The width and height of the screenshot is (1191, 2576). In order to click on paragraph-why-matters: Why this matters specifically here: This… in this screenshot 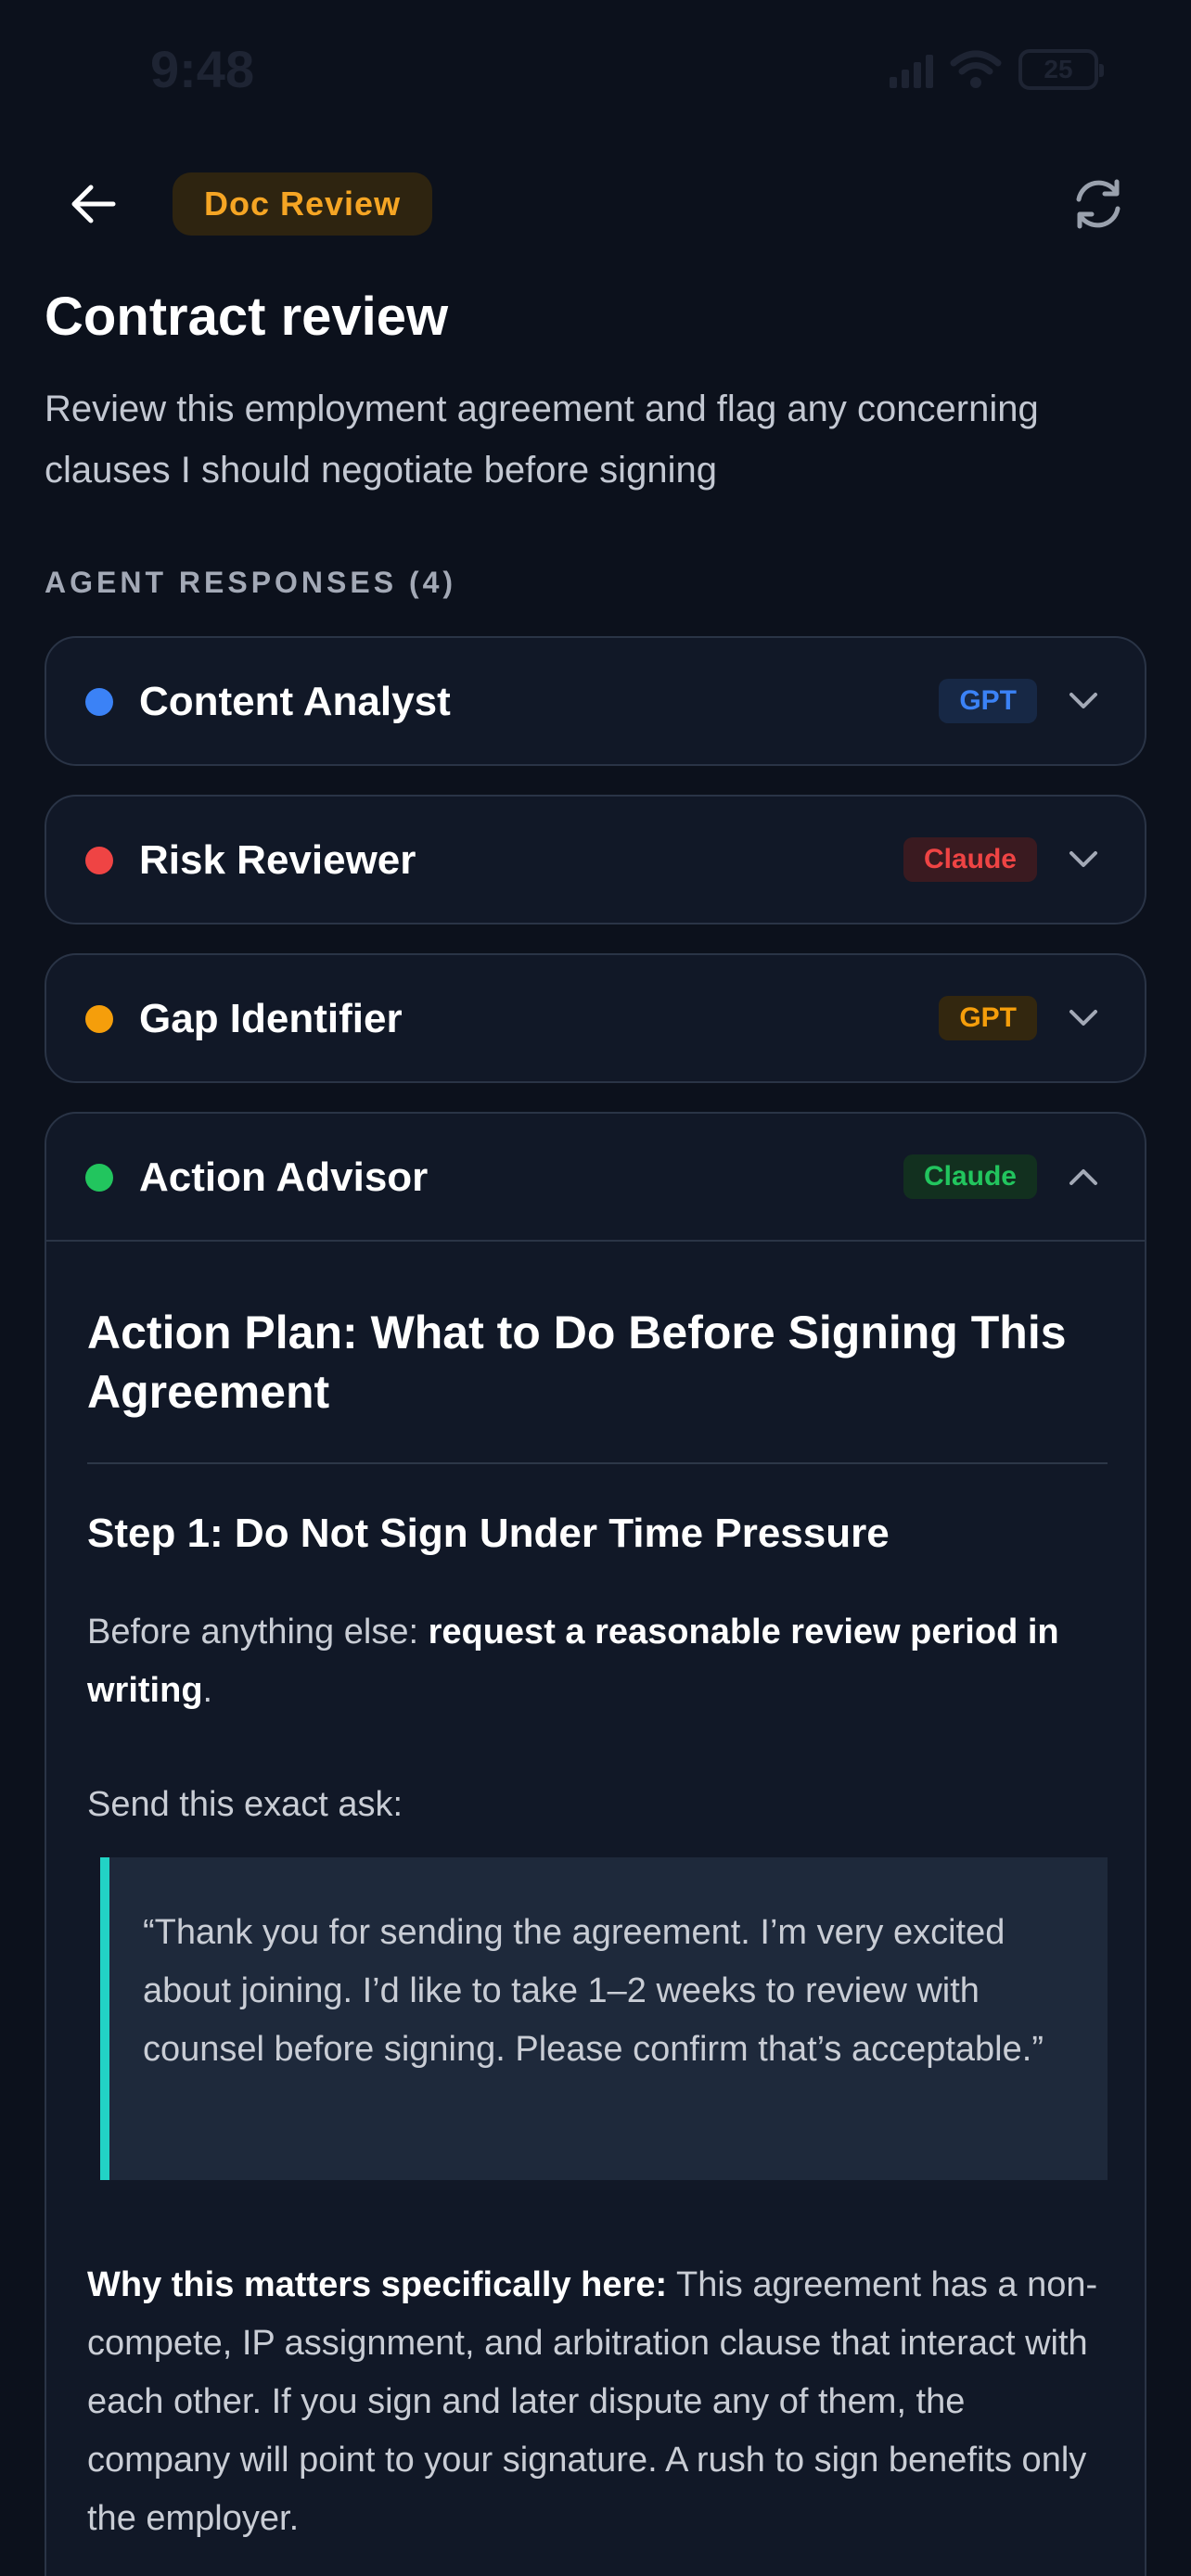, I will do `click(592, 2401)`.